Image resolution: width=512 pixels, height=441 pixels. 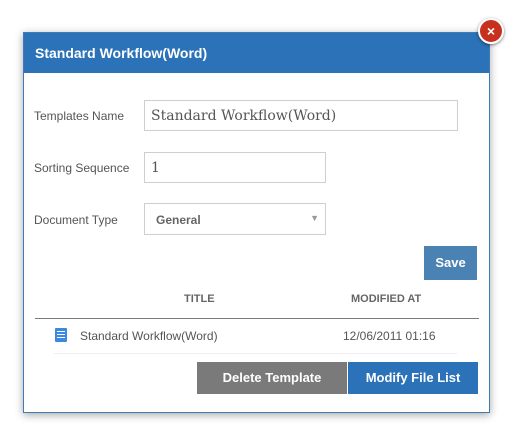 I want to click on template-name-label: Templates Name, so click(x=79, y=116).